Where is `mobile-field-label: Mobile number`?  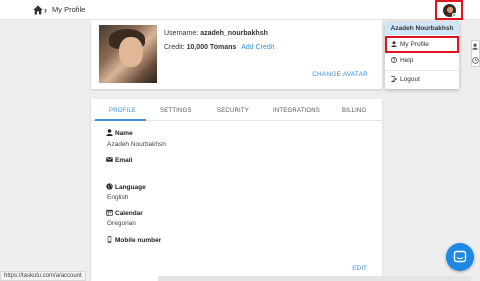 mobile-field-label: Mobile number is located at coordinates (133, 240).